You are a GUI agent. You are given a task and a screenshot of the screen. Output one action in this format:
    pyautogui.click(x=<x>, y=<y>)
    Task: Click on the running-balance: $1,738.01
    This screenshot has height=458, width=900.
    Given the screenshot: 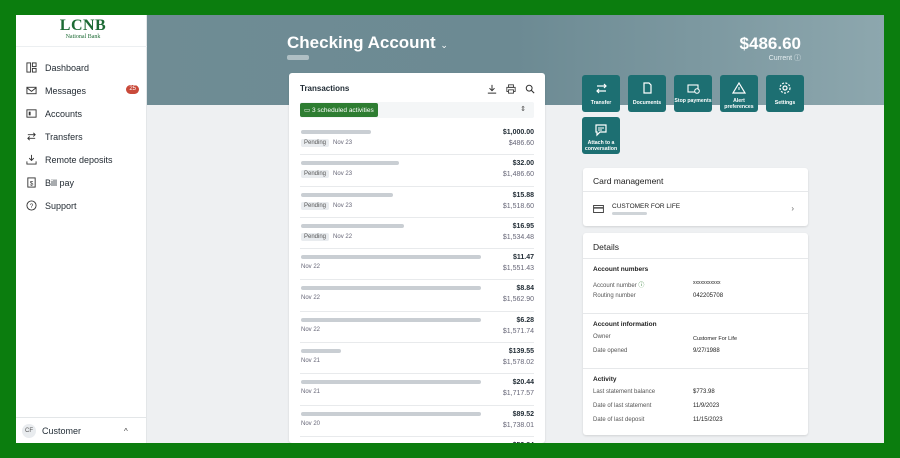 What is the action you would take?
    pyautogui.click(x=518, y=425)
    